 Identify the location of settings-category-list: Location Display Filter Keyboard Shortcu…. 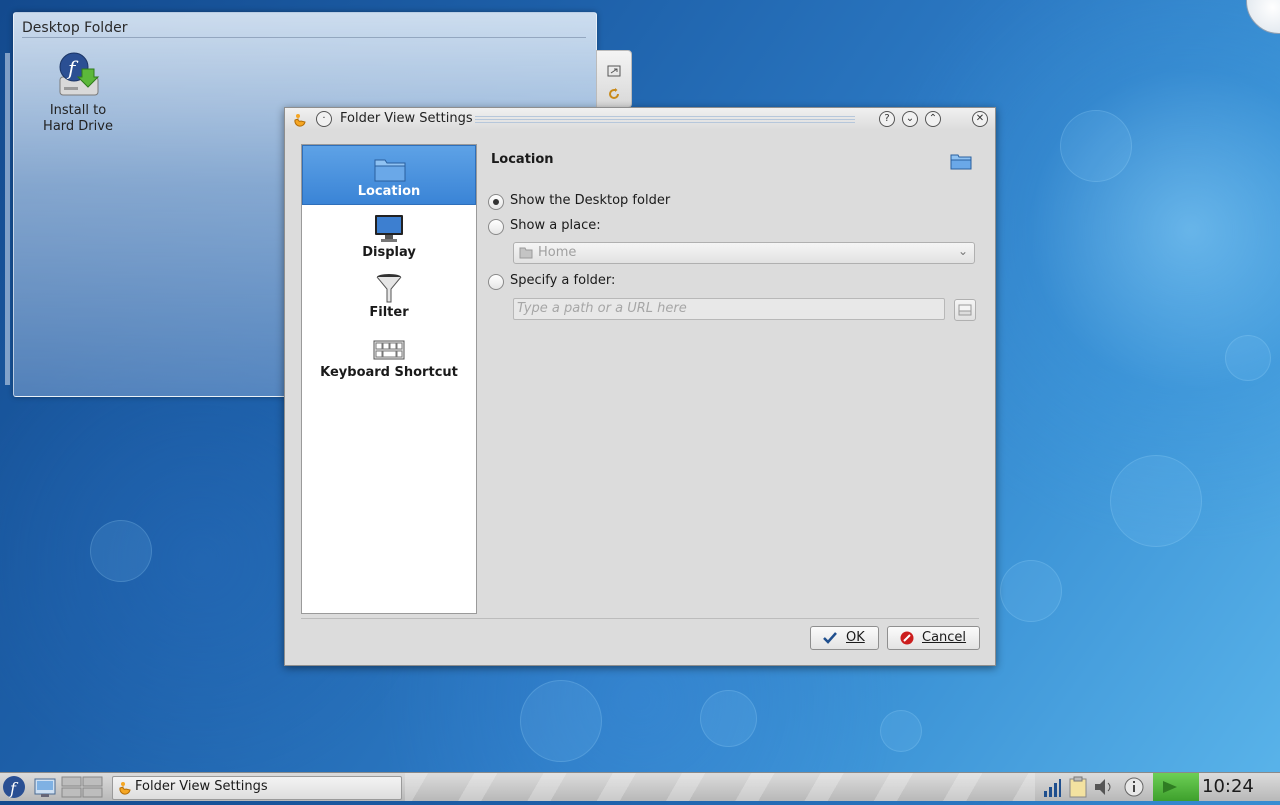
(389, 379).